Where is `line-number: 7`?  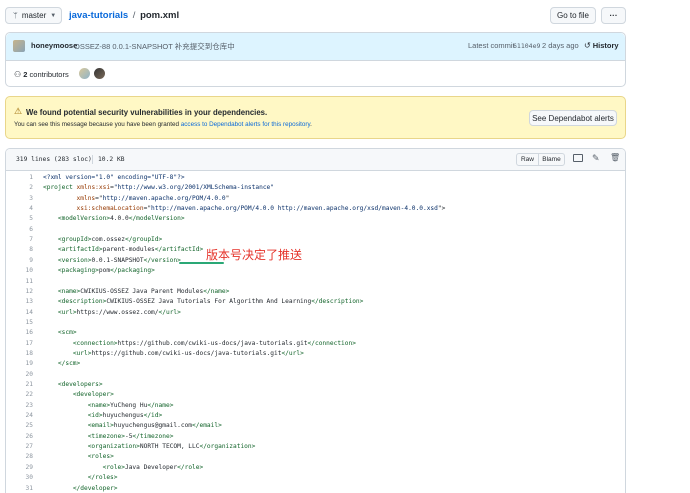 line-number: 7 is located at coordinates (19, 240).